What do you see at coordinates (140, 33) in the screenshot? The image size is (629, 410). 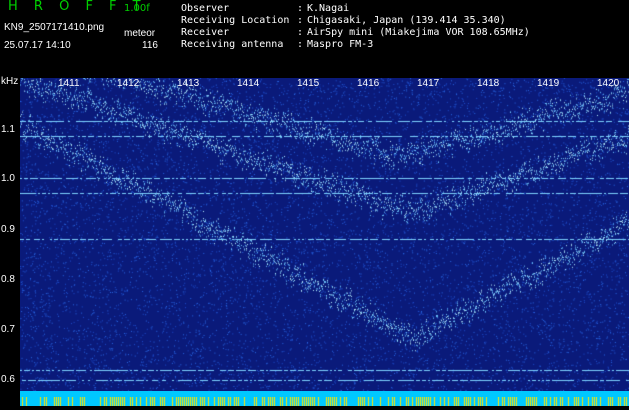 I see `mode-label: meteor` at bounding box center [140, 33].